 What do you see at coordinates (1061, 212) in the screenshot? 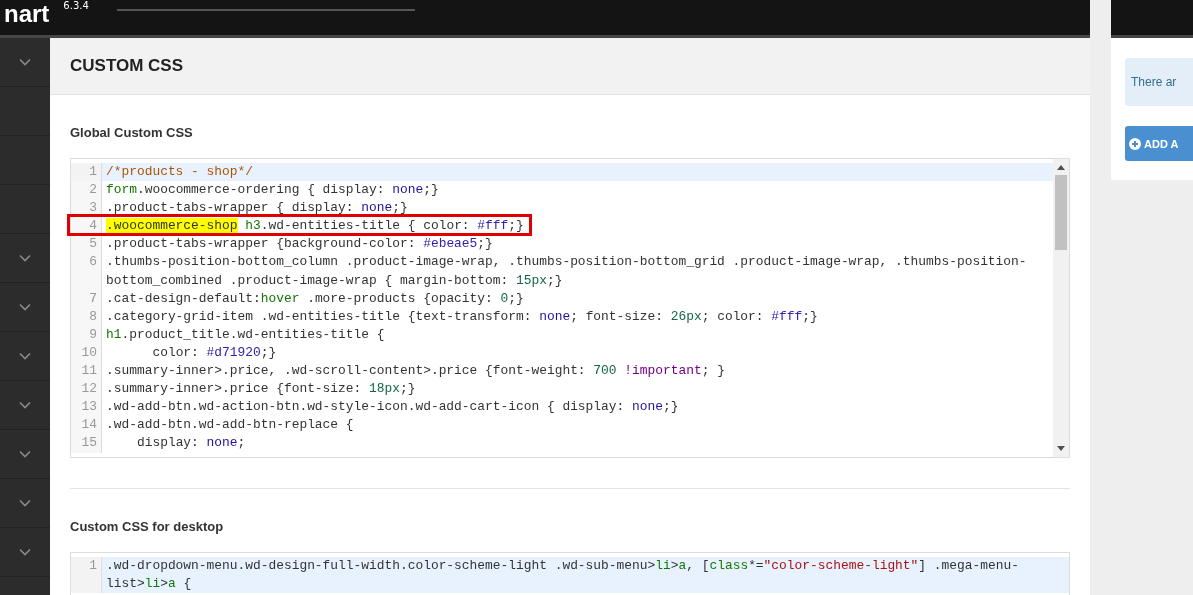
I see `scrollbar-thumb` at bounding box center [1061, 212].